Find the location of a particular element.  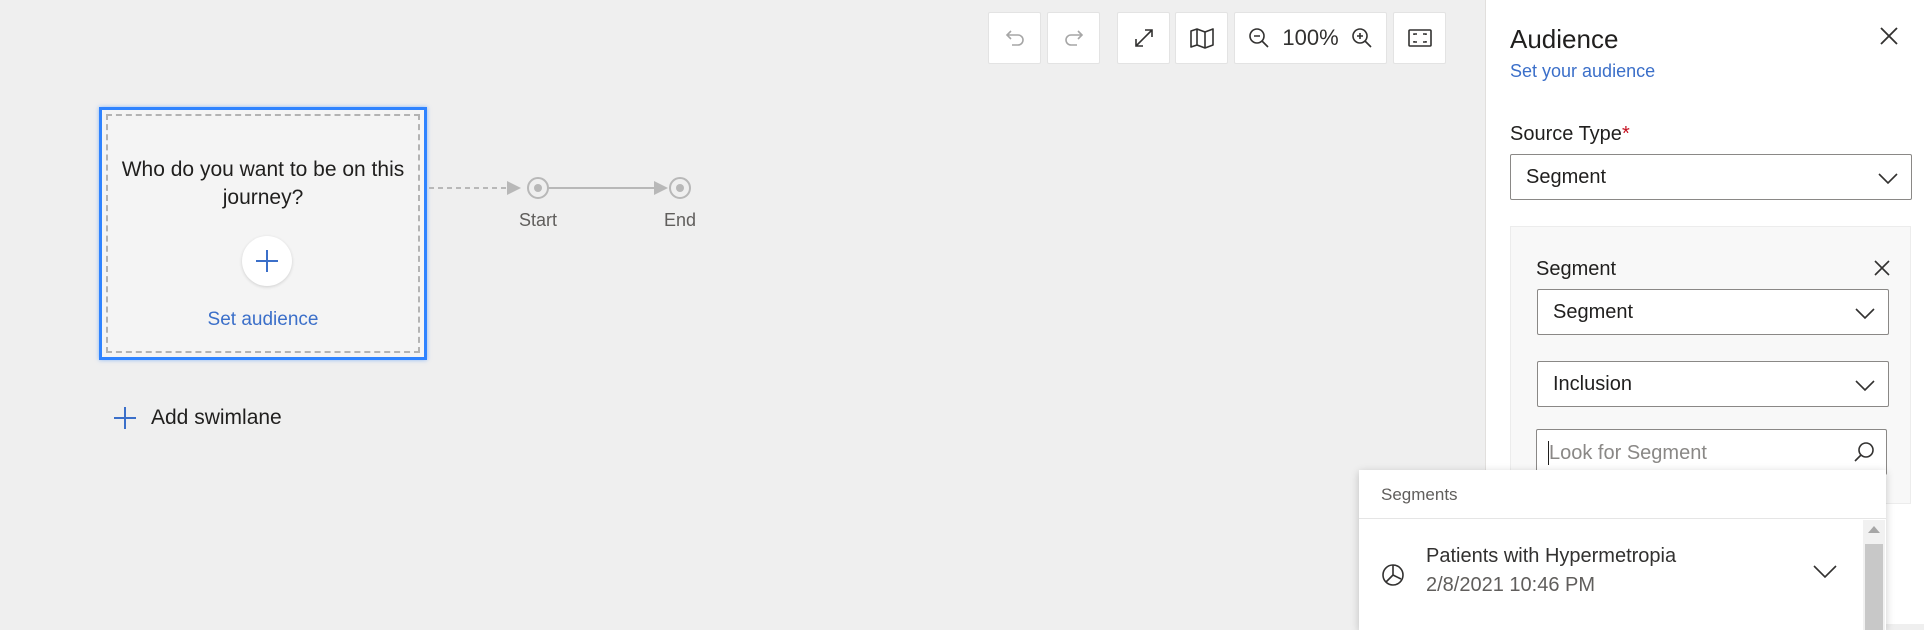

segment-name: Patients with Hypermetropia is located at coordinates (1551, 556).